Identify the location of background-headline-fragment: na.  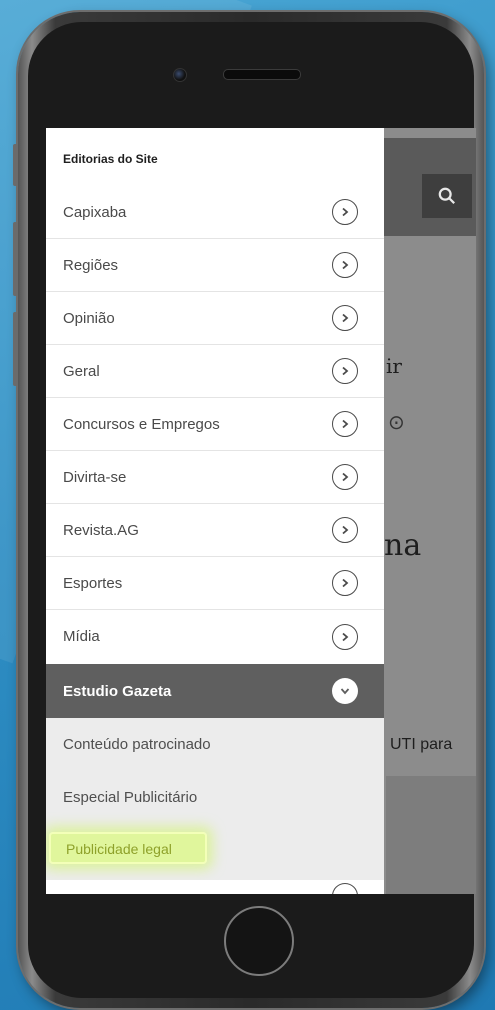
(403, 545).